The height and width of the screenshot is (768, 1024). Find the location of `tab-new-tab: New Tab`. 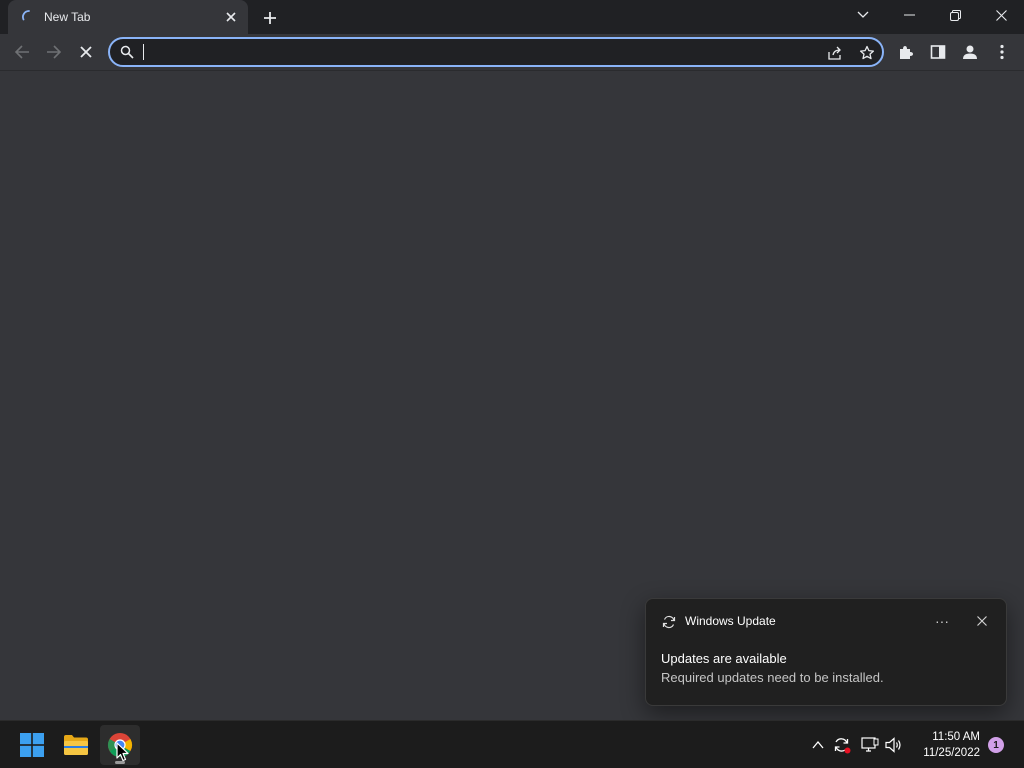

tab-new-tab: New Tab is located at coordinates (128, 17).